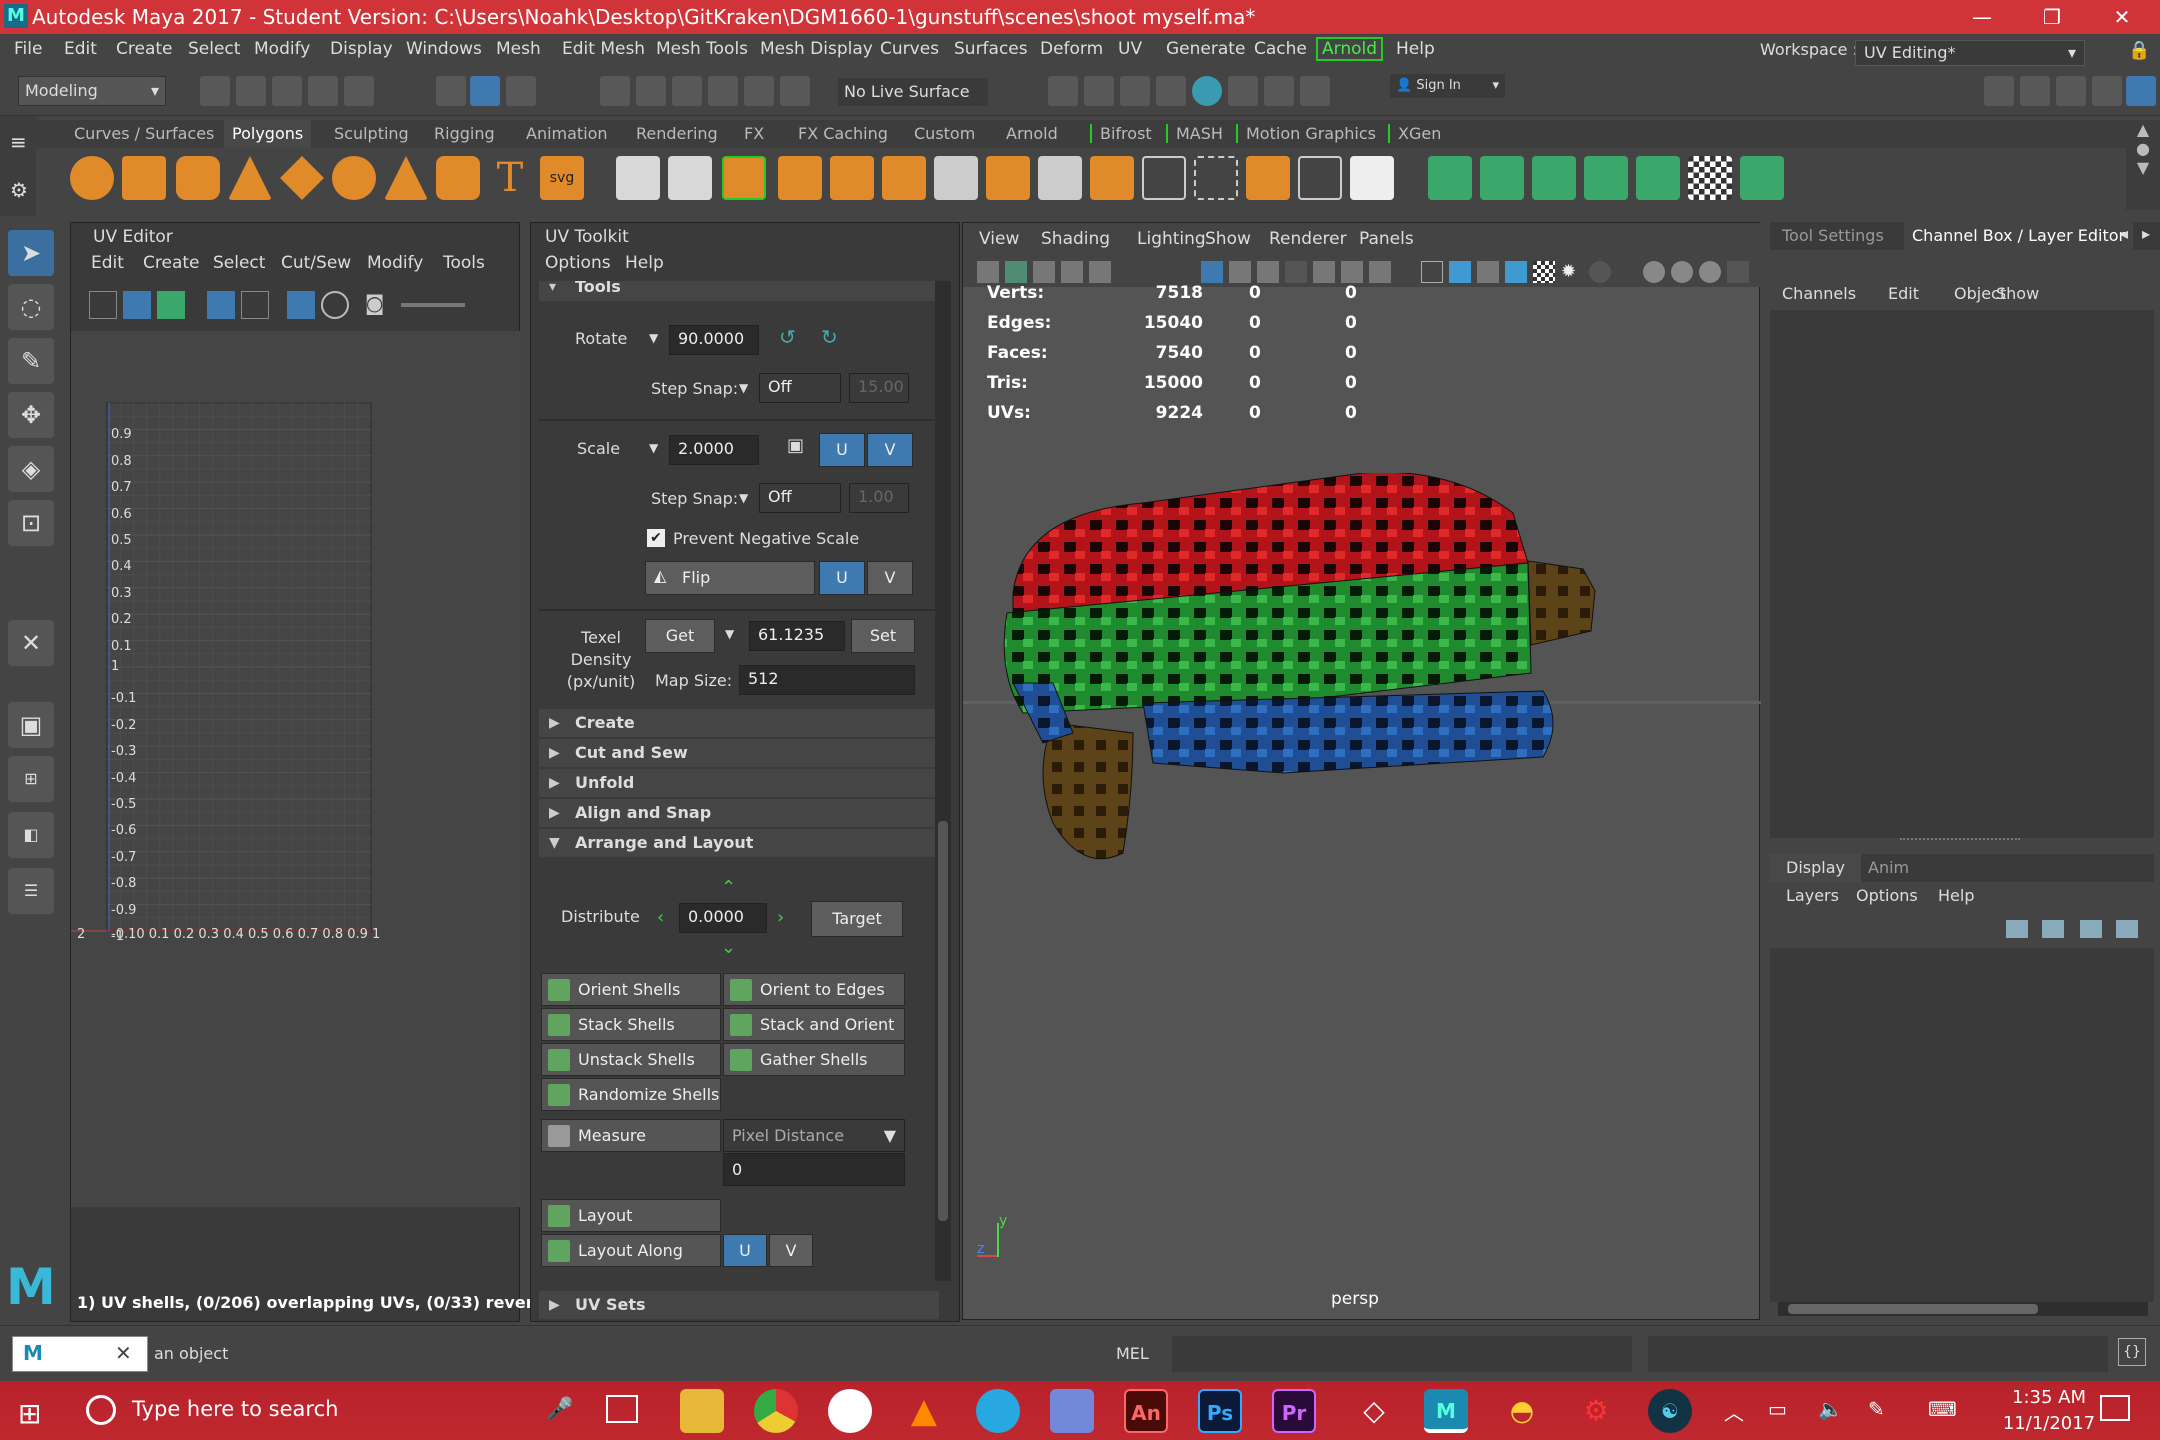  I want to click on map-size-field: 512, so click(827, 680).